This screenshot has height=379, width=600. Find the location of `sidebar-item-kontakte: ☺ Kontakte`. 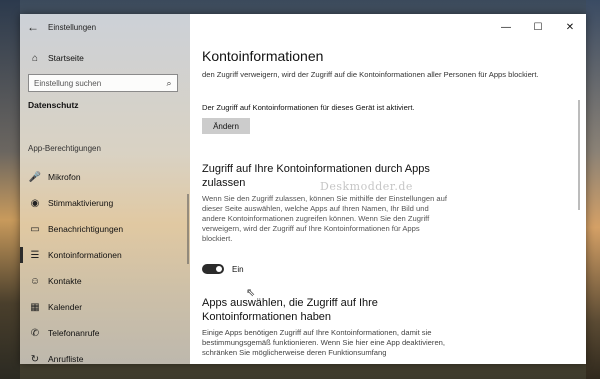

sidebar-item-kontakte: ☺ Kontakte is located at coordinates (105, 281).